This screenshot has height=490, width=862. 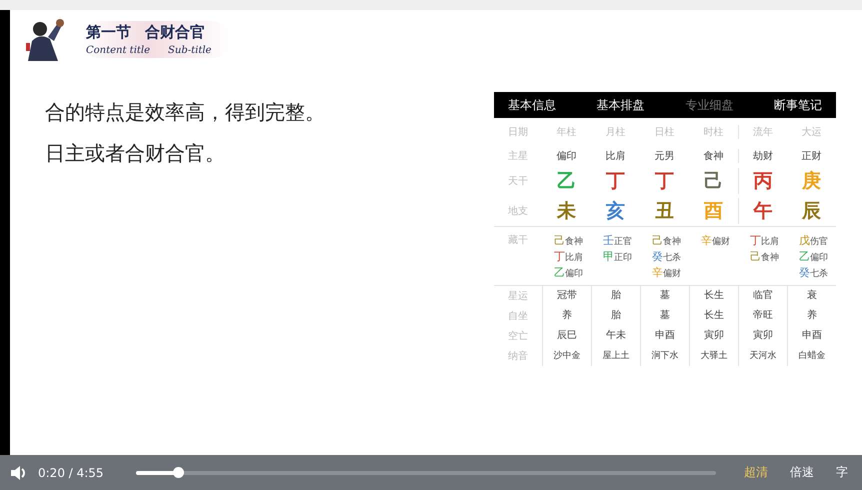 I want to click on table-cell: 大驿土, so click(x=713, y=356).